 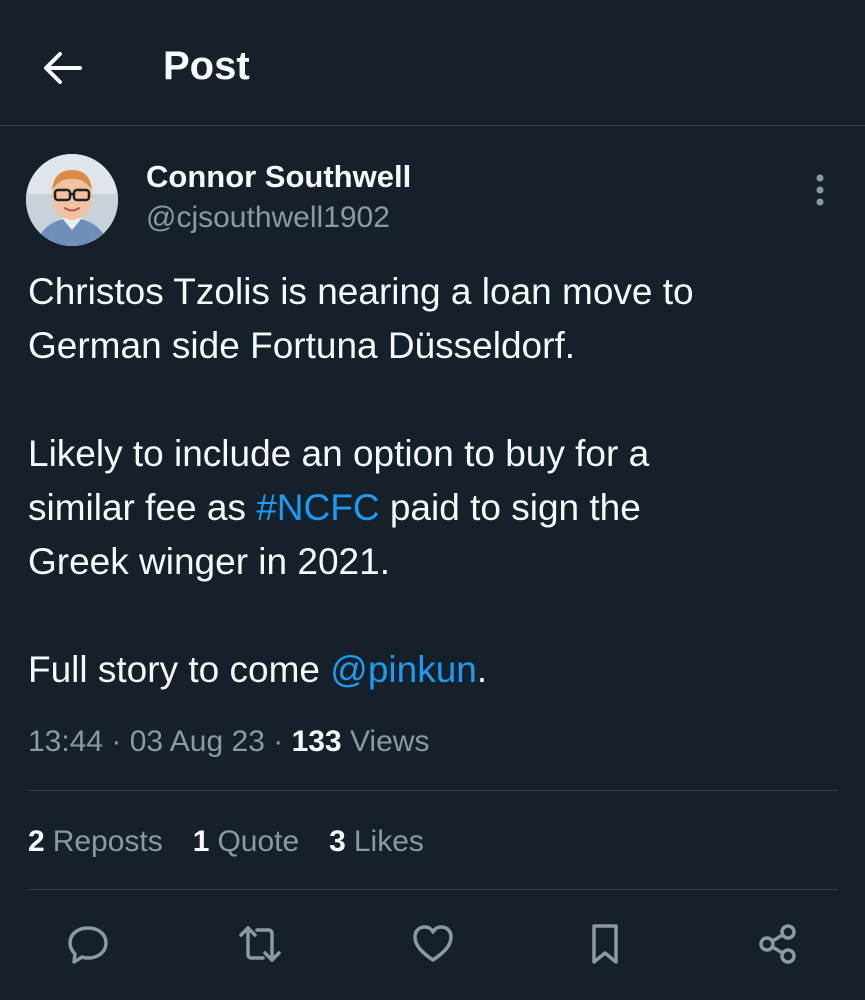 I want to click on back-button, so click(x=62, y=68).